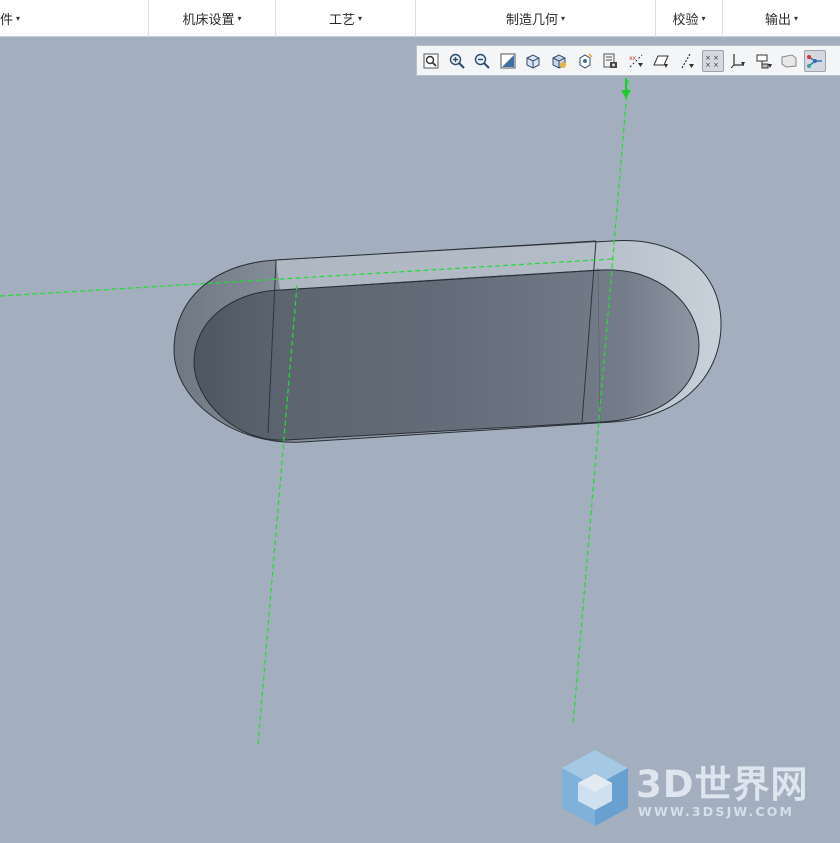 Image resolution: width=840 pixels, height=843 pixels. What do you see at coordinates (777, 20) in the screenshot?
I see `menu-label: 输出` at bounding box center [777, 20].